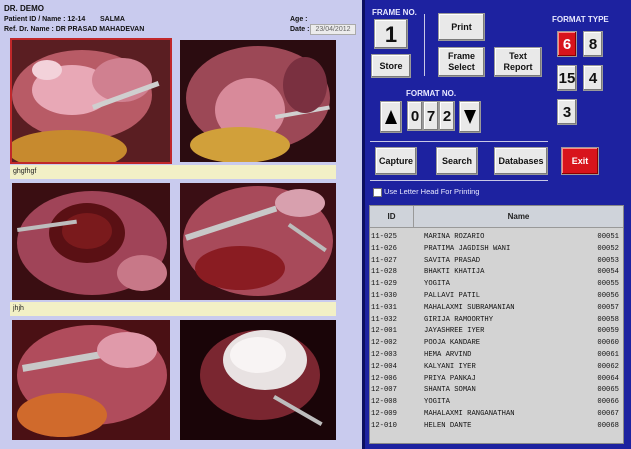  Describe the element at coordinates (608, 343) in the screenshot. I see `record-number-cell: 00060` at that location.